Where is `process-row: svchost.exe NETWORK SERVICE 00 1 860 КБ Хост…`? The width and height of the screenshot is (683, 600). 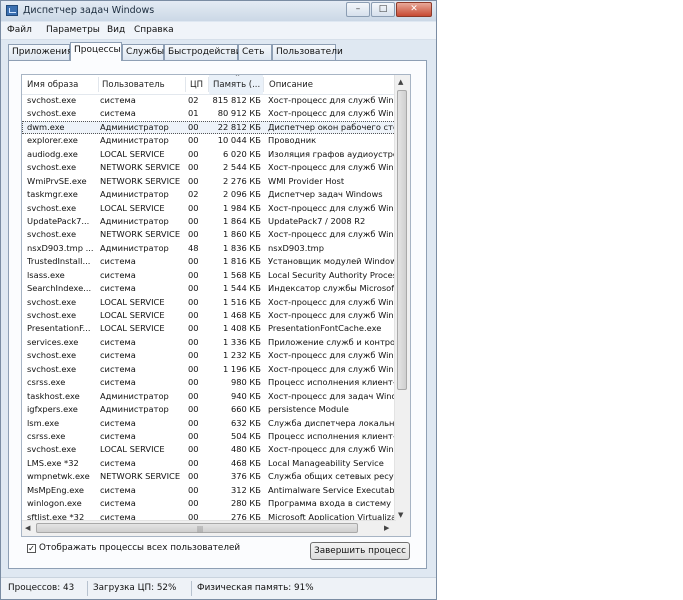
process-row: svchost.exe NETWORK SERVICE 00 1 860 КБ Хост… is located at coordinates (209, 234).